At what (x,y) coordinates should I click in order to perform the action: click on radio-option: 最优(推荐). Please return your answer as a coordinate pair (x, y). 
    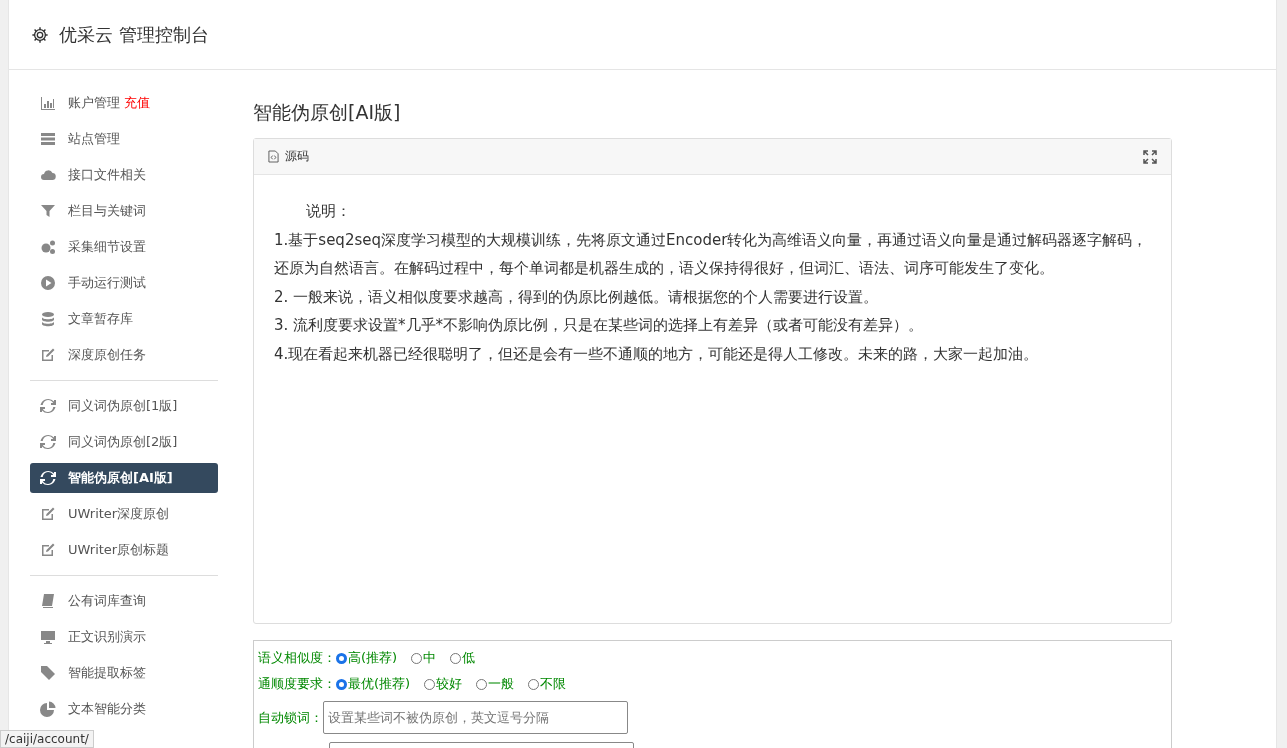
    Looking at the image, I should click on (373, 684).